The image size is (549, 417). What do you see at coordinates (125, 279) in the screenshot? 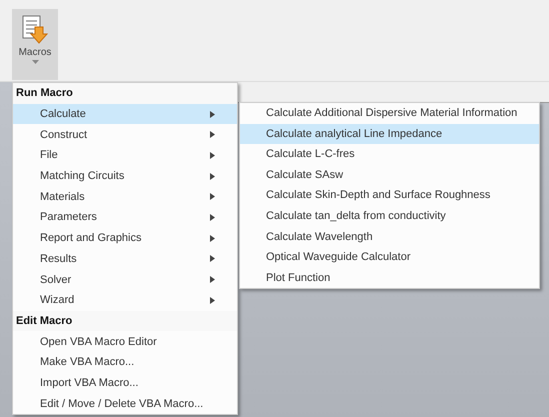
I see `menu-item: Solver` at bounding box center [125, 279].